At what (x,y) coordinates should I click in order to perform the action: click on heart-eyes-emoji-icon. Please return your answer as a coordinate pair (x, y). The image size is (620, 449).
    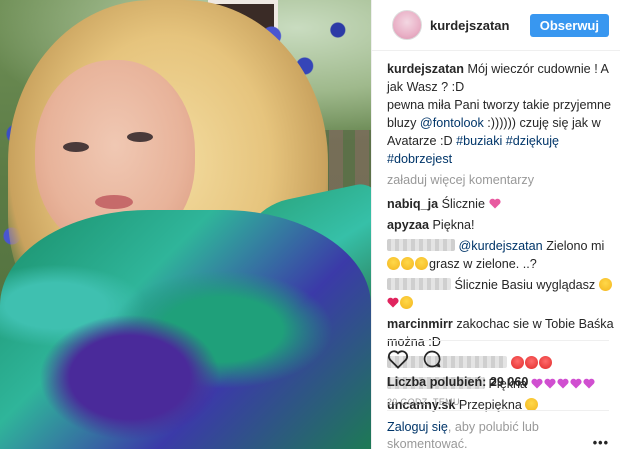
    Looking at the image, I should click on (605, 284).